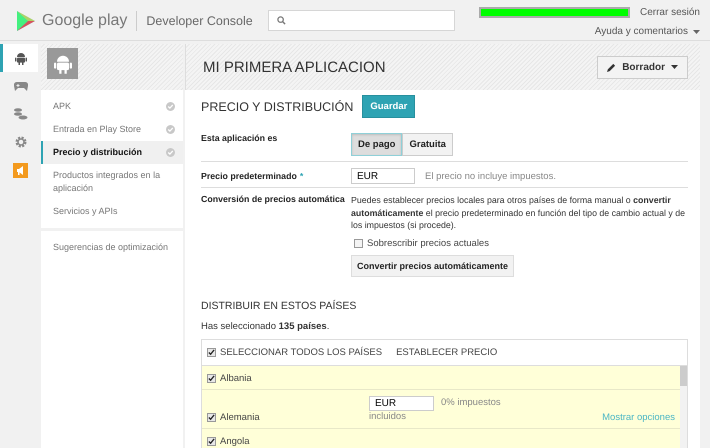 The width and height of the screenshot is (710, 448). What do you see at coordinates (249, 176) in the screenshot?
I see `field-label: Precio predeterminado` at bounding box center [249, 176].